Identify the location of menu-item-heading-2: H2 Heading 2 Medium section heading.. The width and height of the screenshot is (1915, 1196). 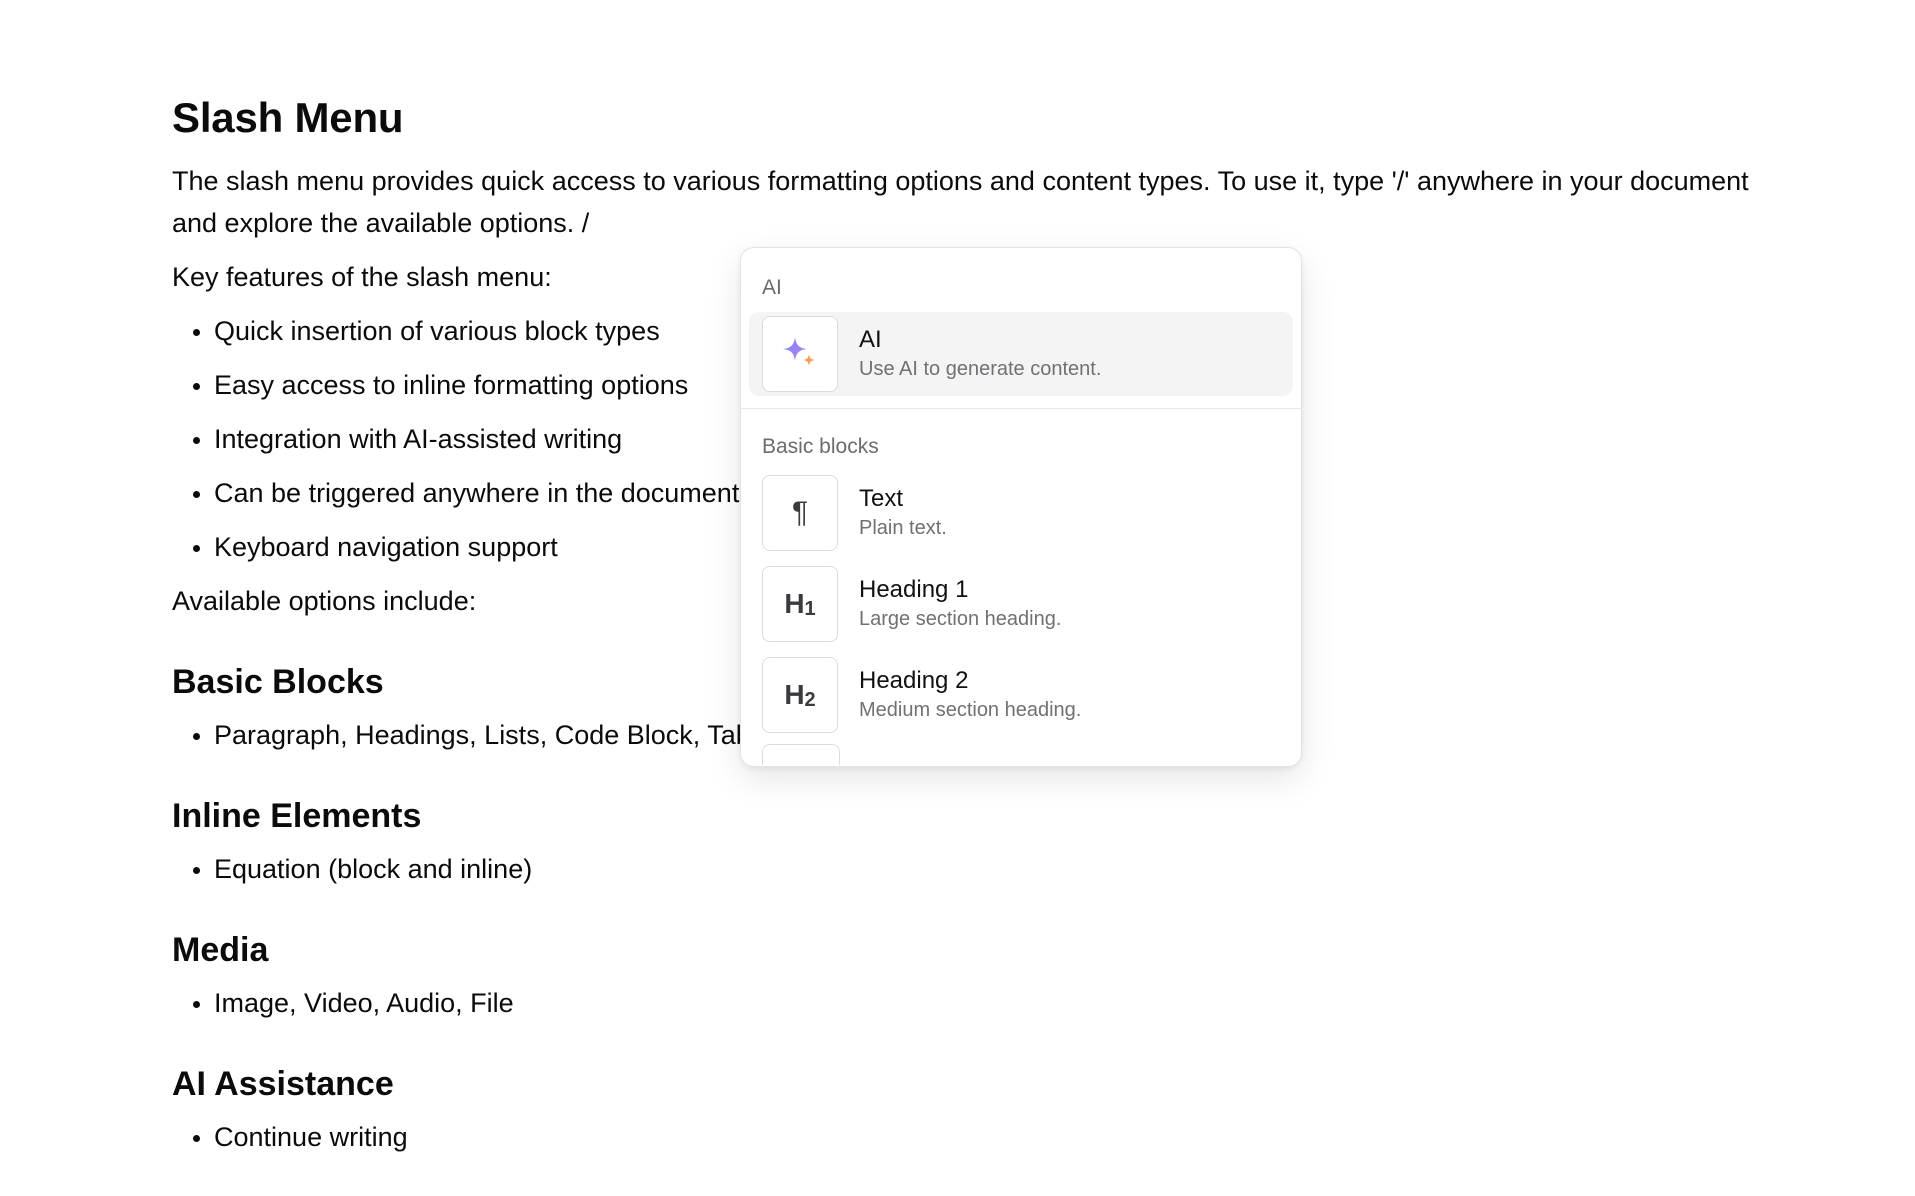
(1021, 695).